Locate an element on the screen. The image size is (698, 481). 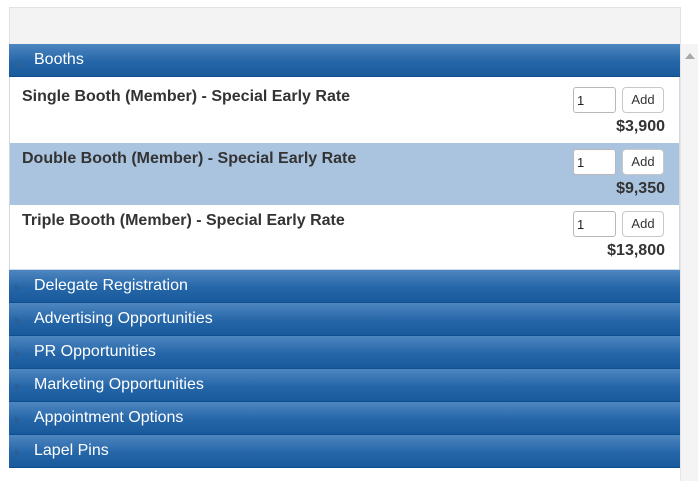
product-price: $3,900 is located at coordinates (640, 126).